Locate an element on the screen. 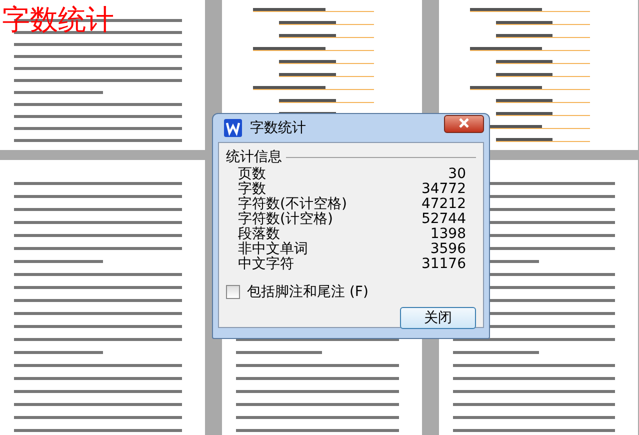 The height and width of the screenshot is (435, 639). stat-value: 30 is located at coordinates (457, 174).